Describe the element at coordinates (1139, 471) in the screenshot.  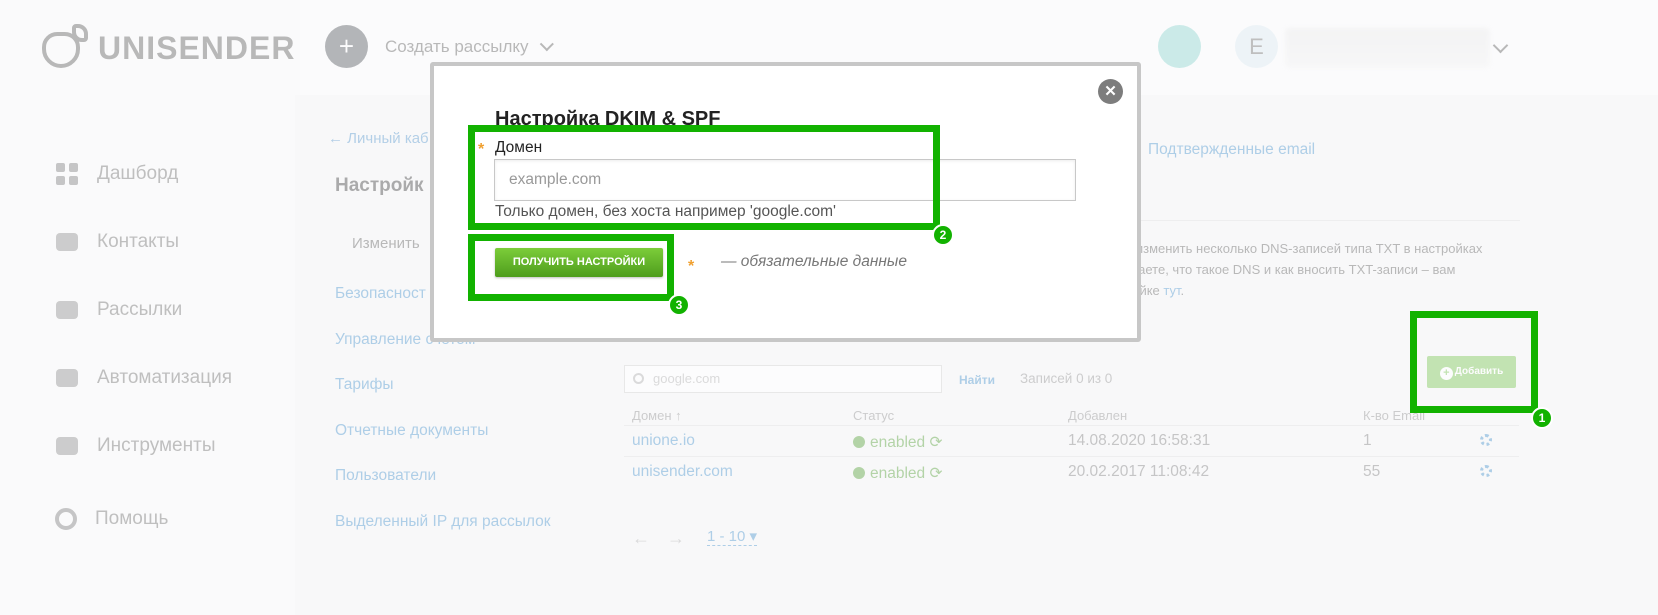
I see `table-cell-added: 20.02.2017 11:08:42` at that location.